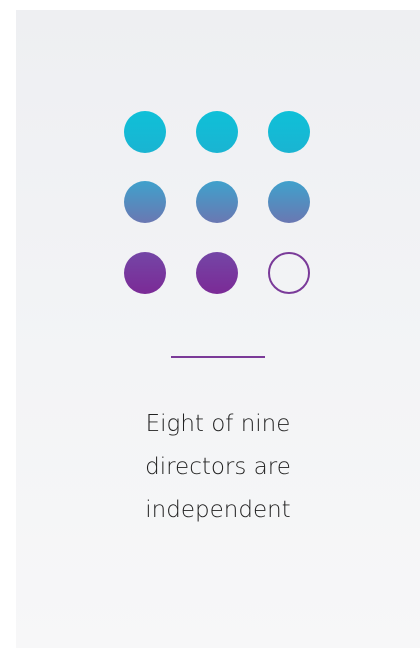 The height and width of the screenshot is (648, 420). I want to click on director-dot-grid, so click(217, 202).